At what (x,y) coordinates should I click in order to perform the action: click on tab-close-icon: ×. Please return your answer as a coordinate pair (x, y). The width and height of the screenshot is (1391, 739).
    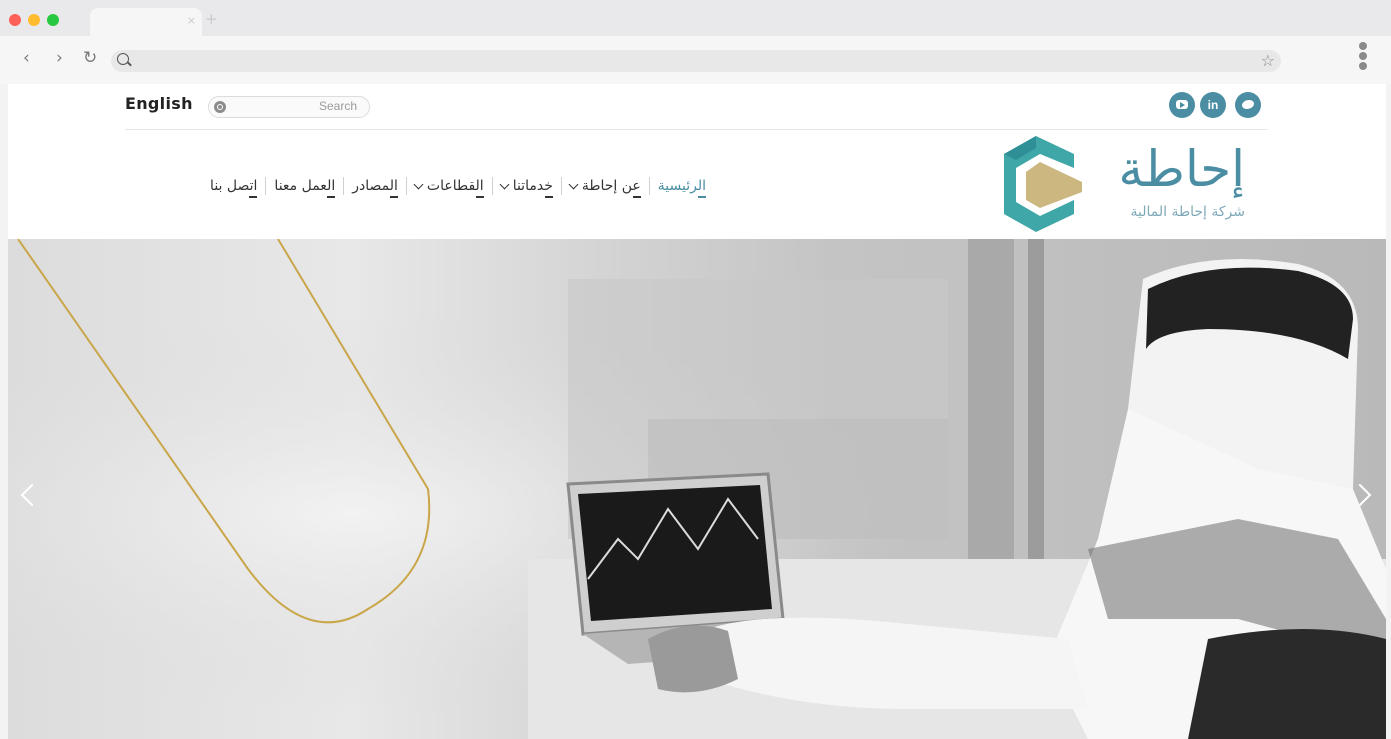
    Looking at the image, I should click on (191, 20).